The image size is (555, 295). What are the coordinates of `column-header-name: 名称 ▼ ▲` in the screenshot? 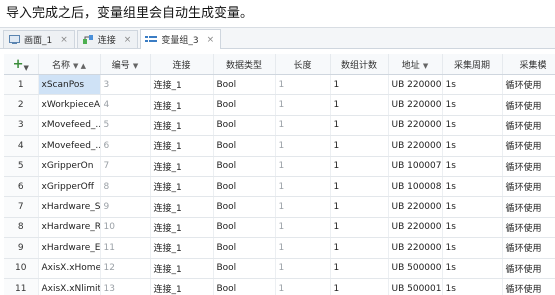 It's located at (69, 64).